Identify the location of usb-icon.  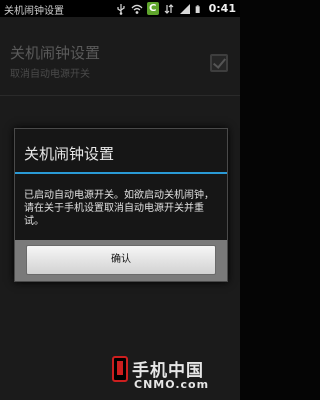
(121, 9).